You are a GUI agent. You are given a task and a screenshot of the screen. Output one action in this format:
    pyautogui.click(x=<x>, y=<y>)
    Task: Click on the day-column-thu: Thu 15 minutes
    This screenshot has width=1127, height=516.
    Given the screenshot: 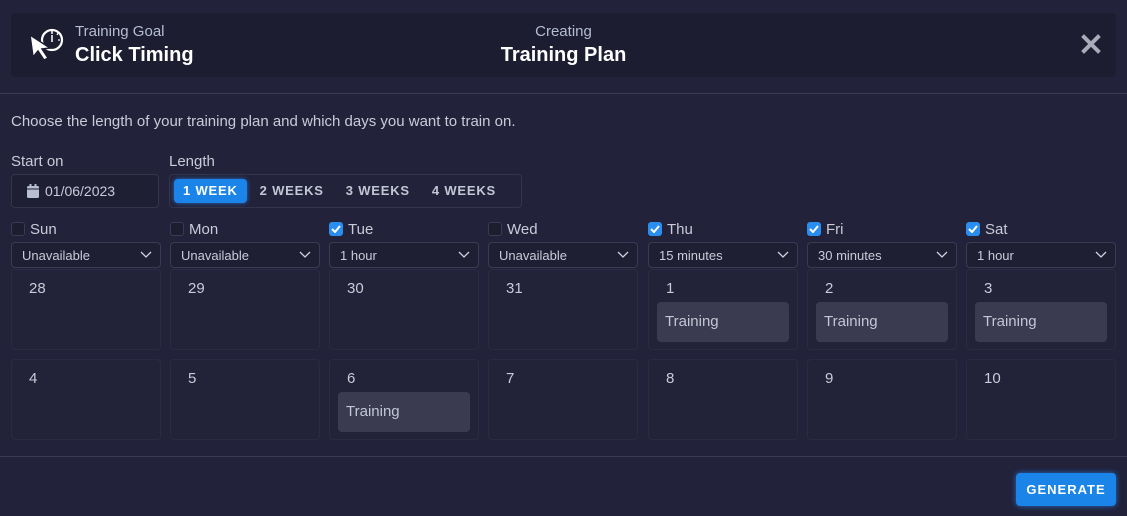 What is the action you would take?
    pyautogui.click(x=723, y=244)
    